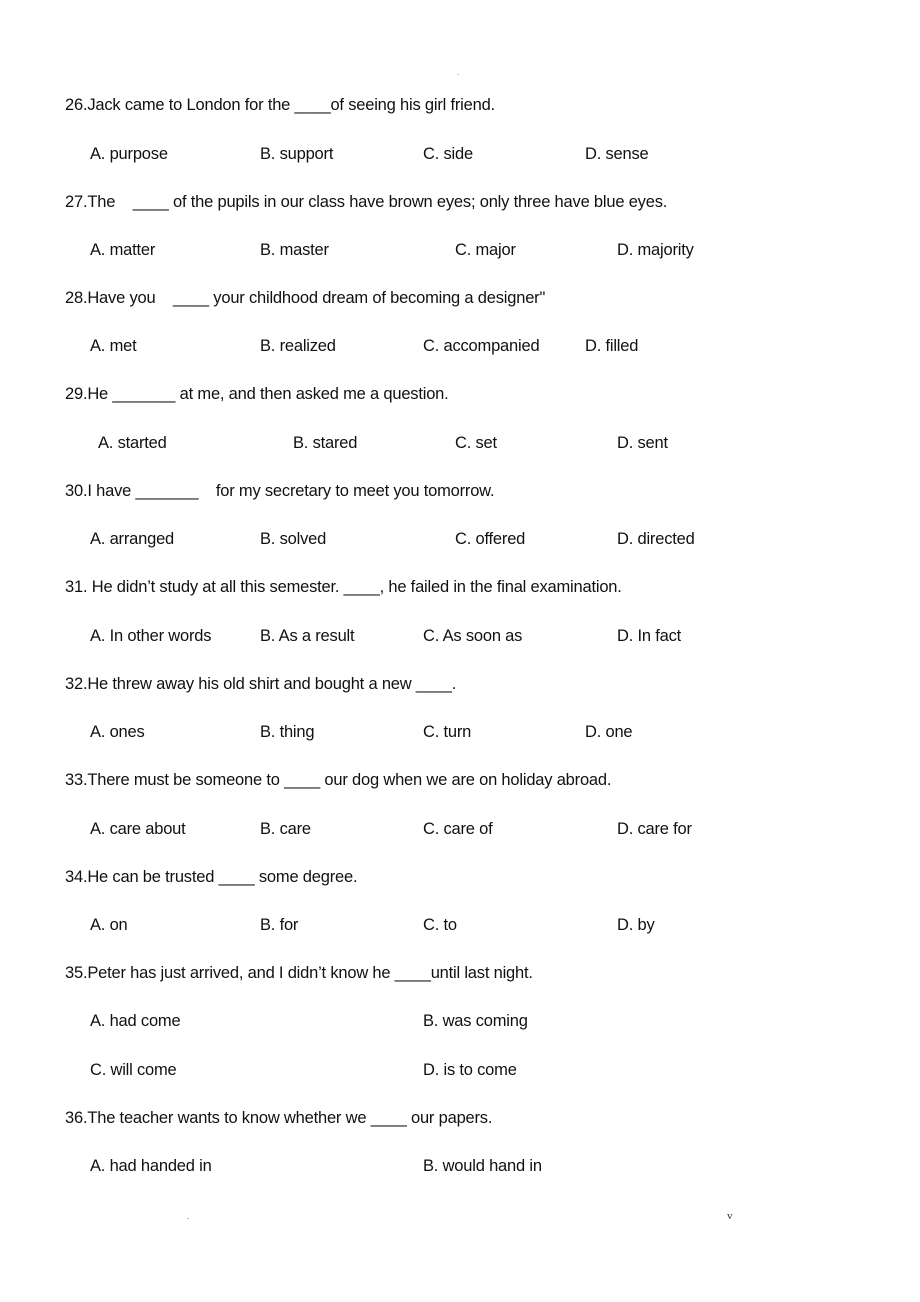  I want to click on question-number: 31., so click(76, 587).